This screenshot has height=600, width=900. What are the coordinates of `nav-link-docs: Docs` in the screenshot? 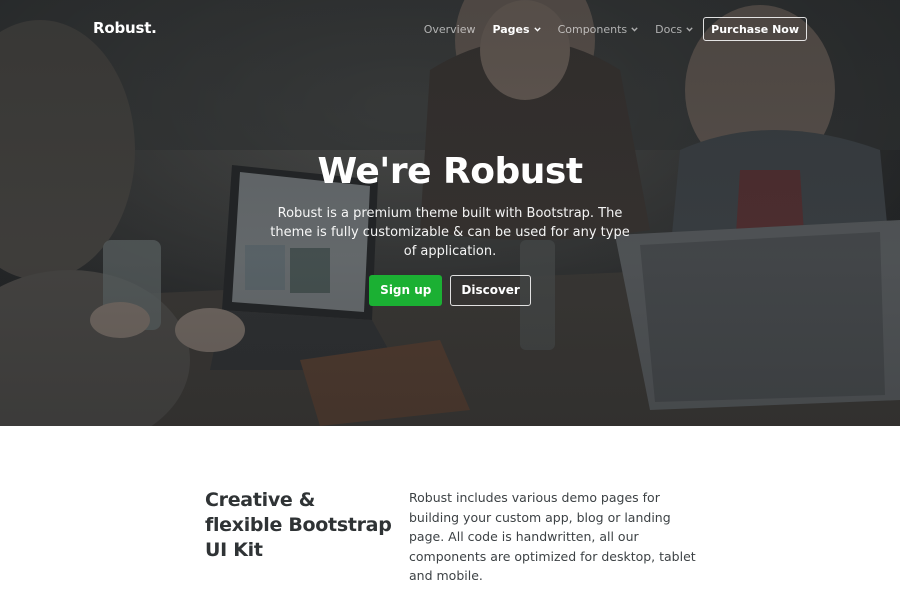 It's located at (674, 29).